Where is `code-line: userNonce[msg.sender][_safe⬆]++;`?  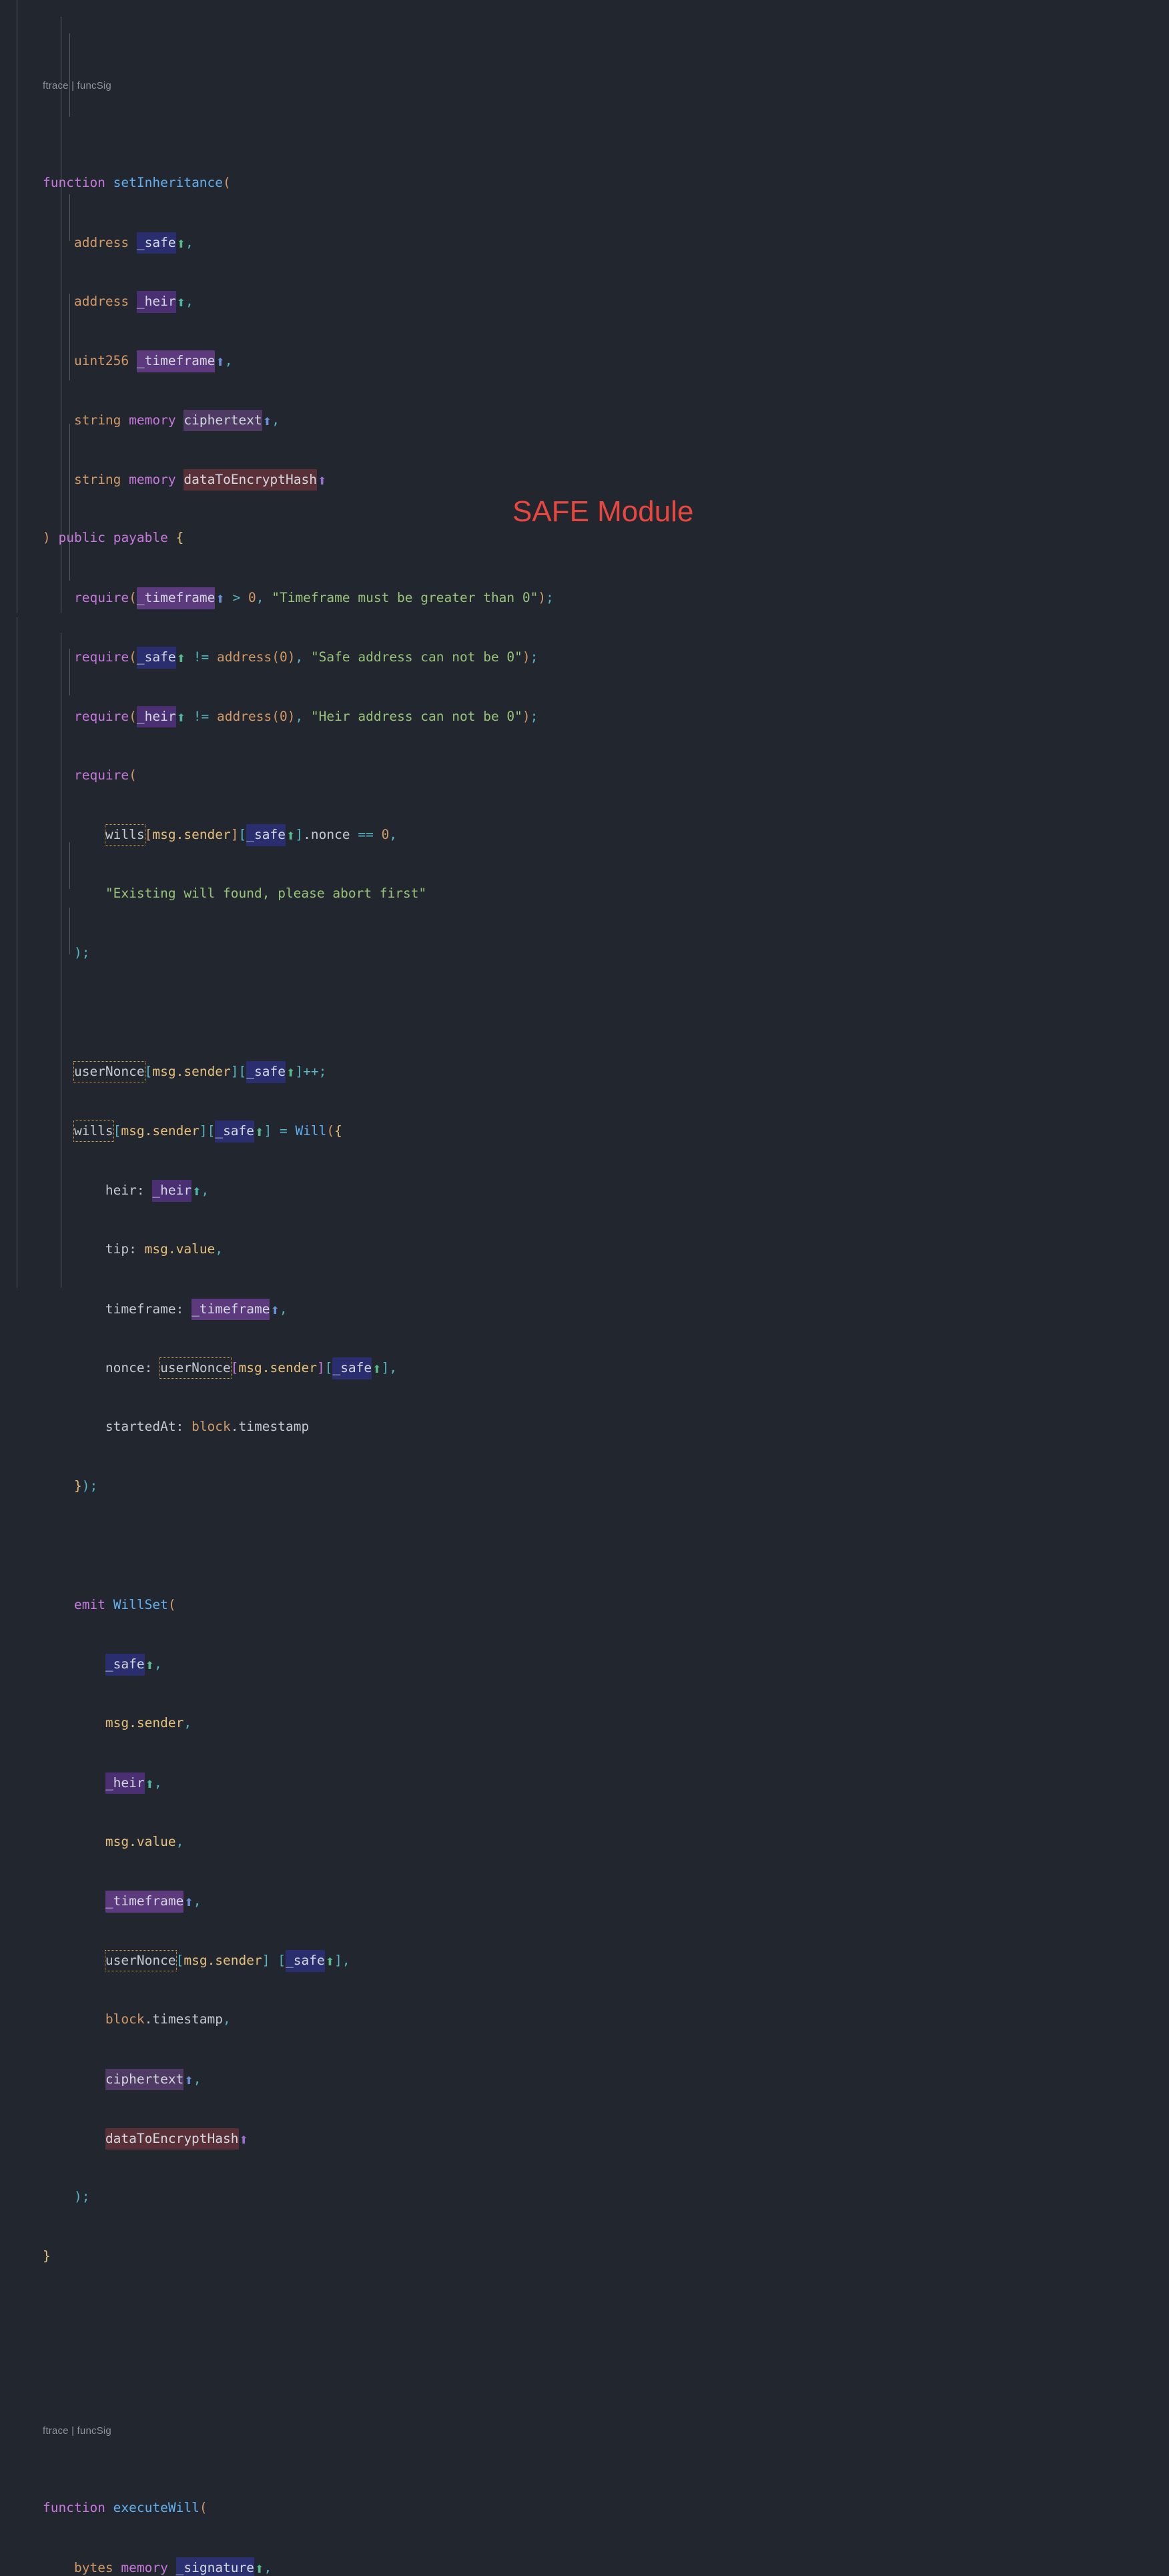 code-line: userNonce[msg.sender][_safe⬆]++; is located at coordinates (584, 1072).